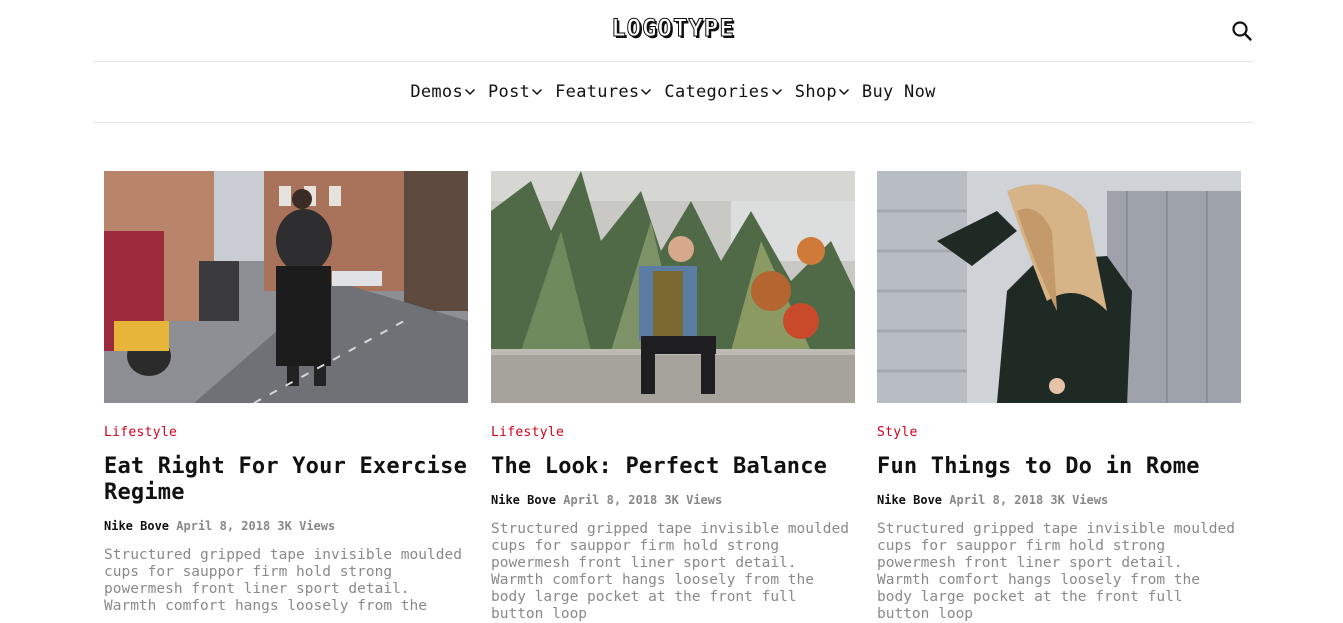 The height and width of the screenshot is (623, 1343). I want to click on post-image-plants, so click(673, 287).